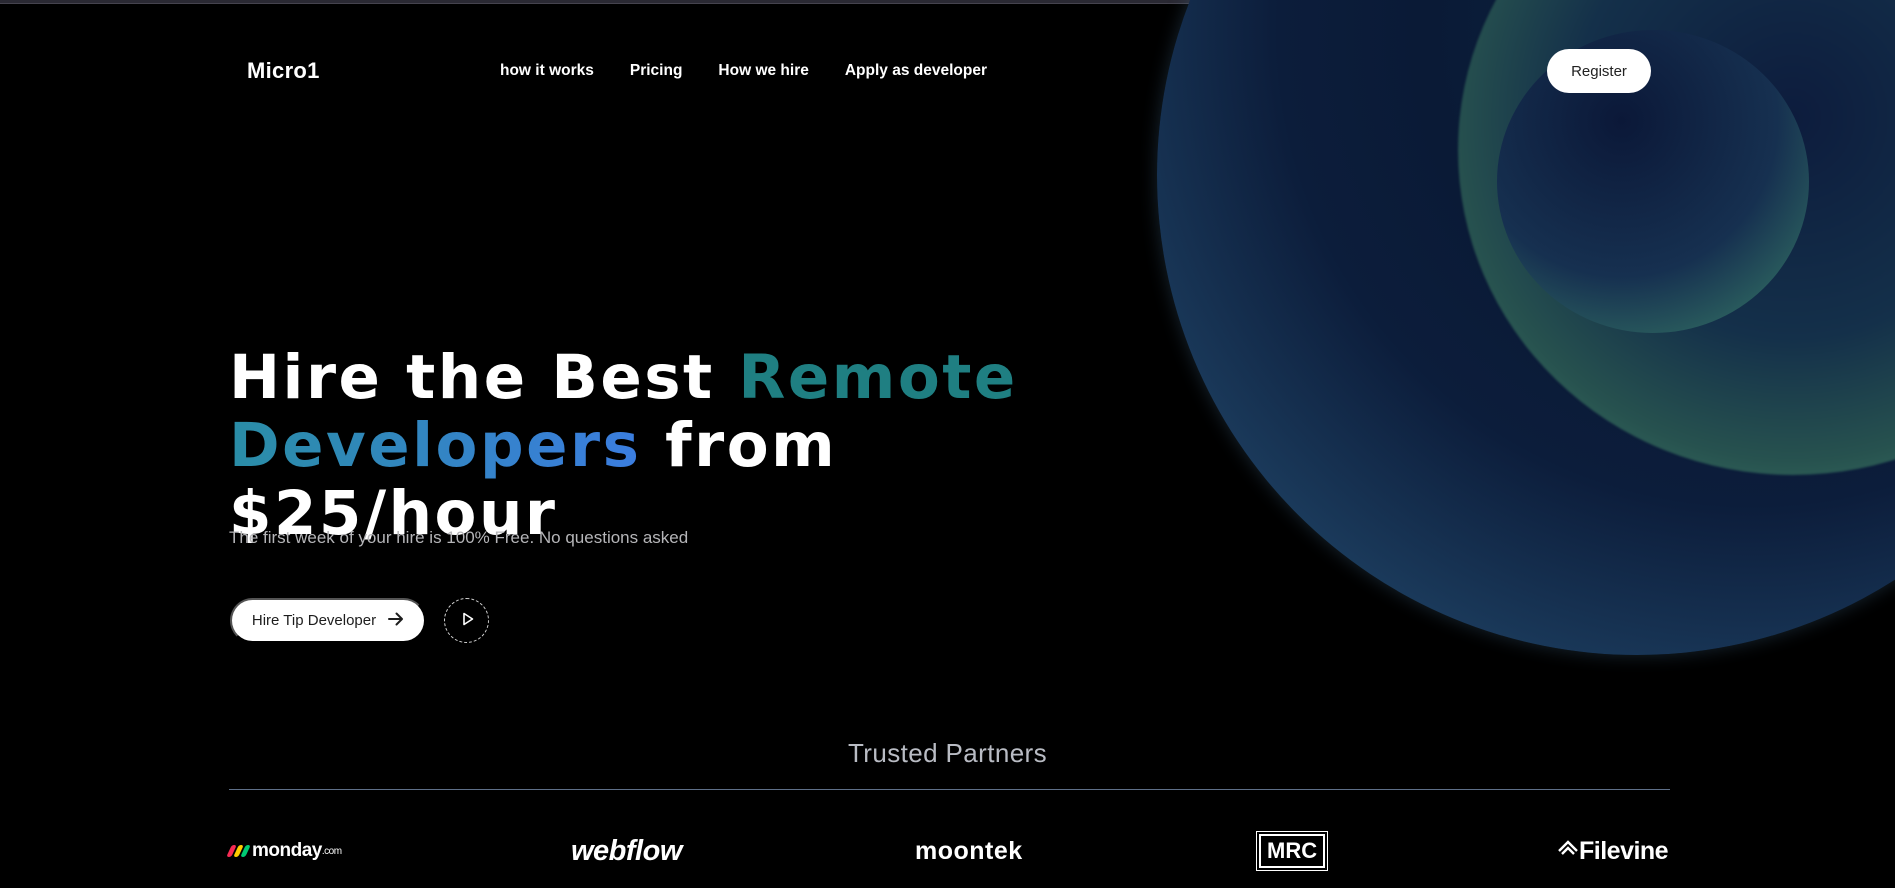 Image resolution: width=1895 pixels, height=888 pixels. What do you see at coordinates (626, 850) in the screenshot?
I see `partner-logo-webflow: webflow` at bounding box center [626, 850].